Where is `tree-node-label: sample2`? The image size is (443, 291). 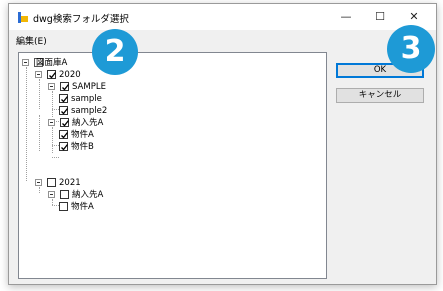
tree-node-label: sample2 is located at coordinates (89, 111).